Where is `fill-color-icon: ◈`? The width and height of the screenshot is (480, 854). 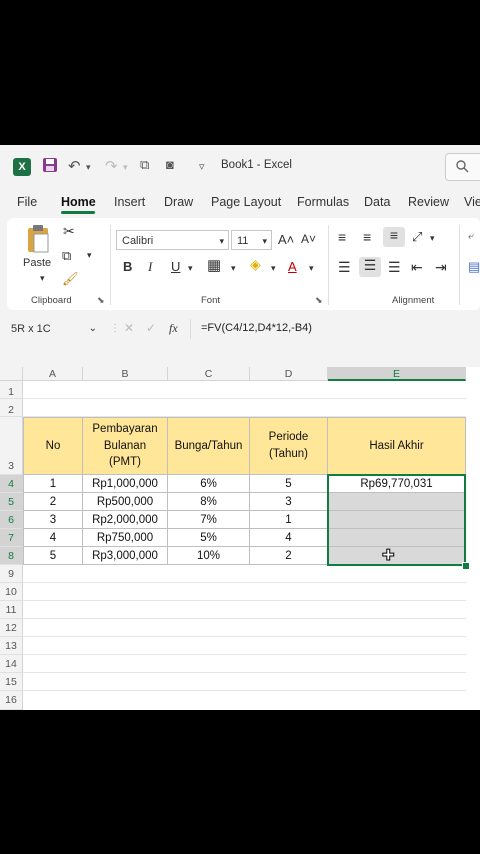
fill-color-icon: ◈ is located at coordinates (255, 264).